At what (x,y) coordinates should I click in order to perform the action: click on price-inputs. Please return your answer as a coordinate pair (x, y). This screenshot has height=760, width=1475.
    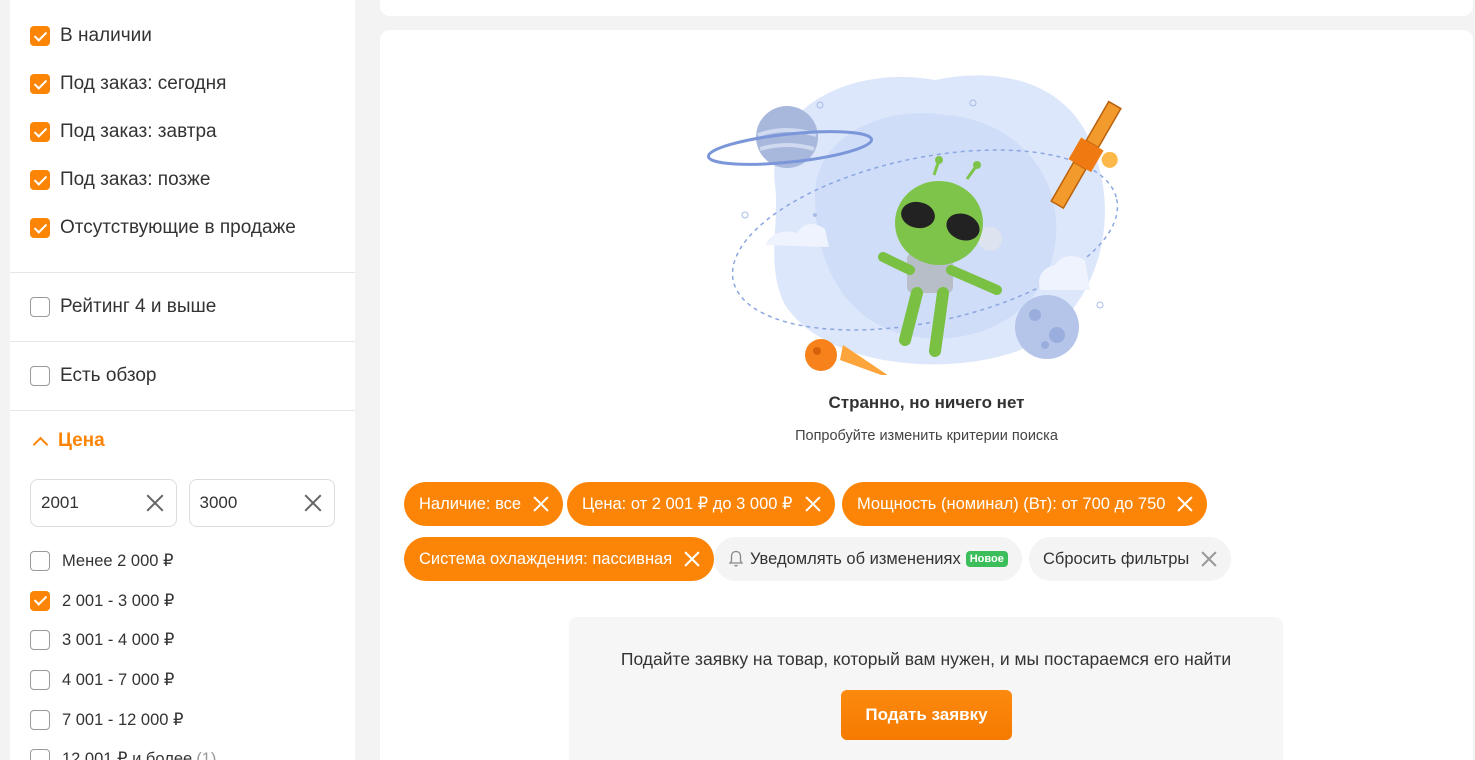
    Looking at the image, I should click on (182, 505).